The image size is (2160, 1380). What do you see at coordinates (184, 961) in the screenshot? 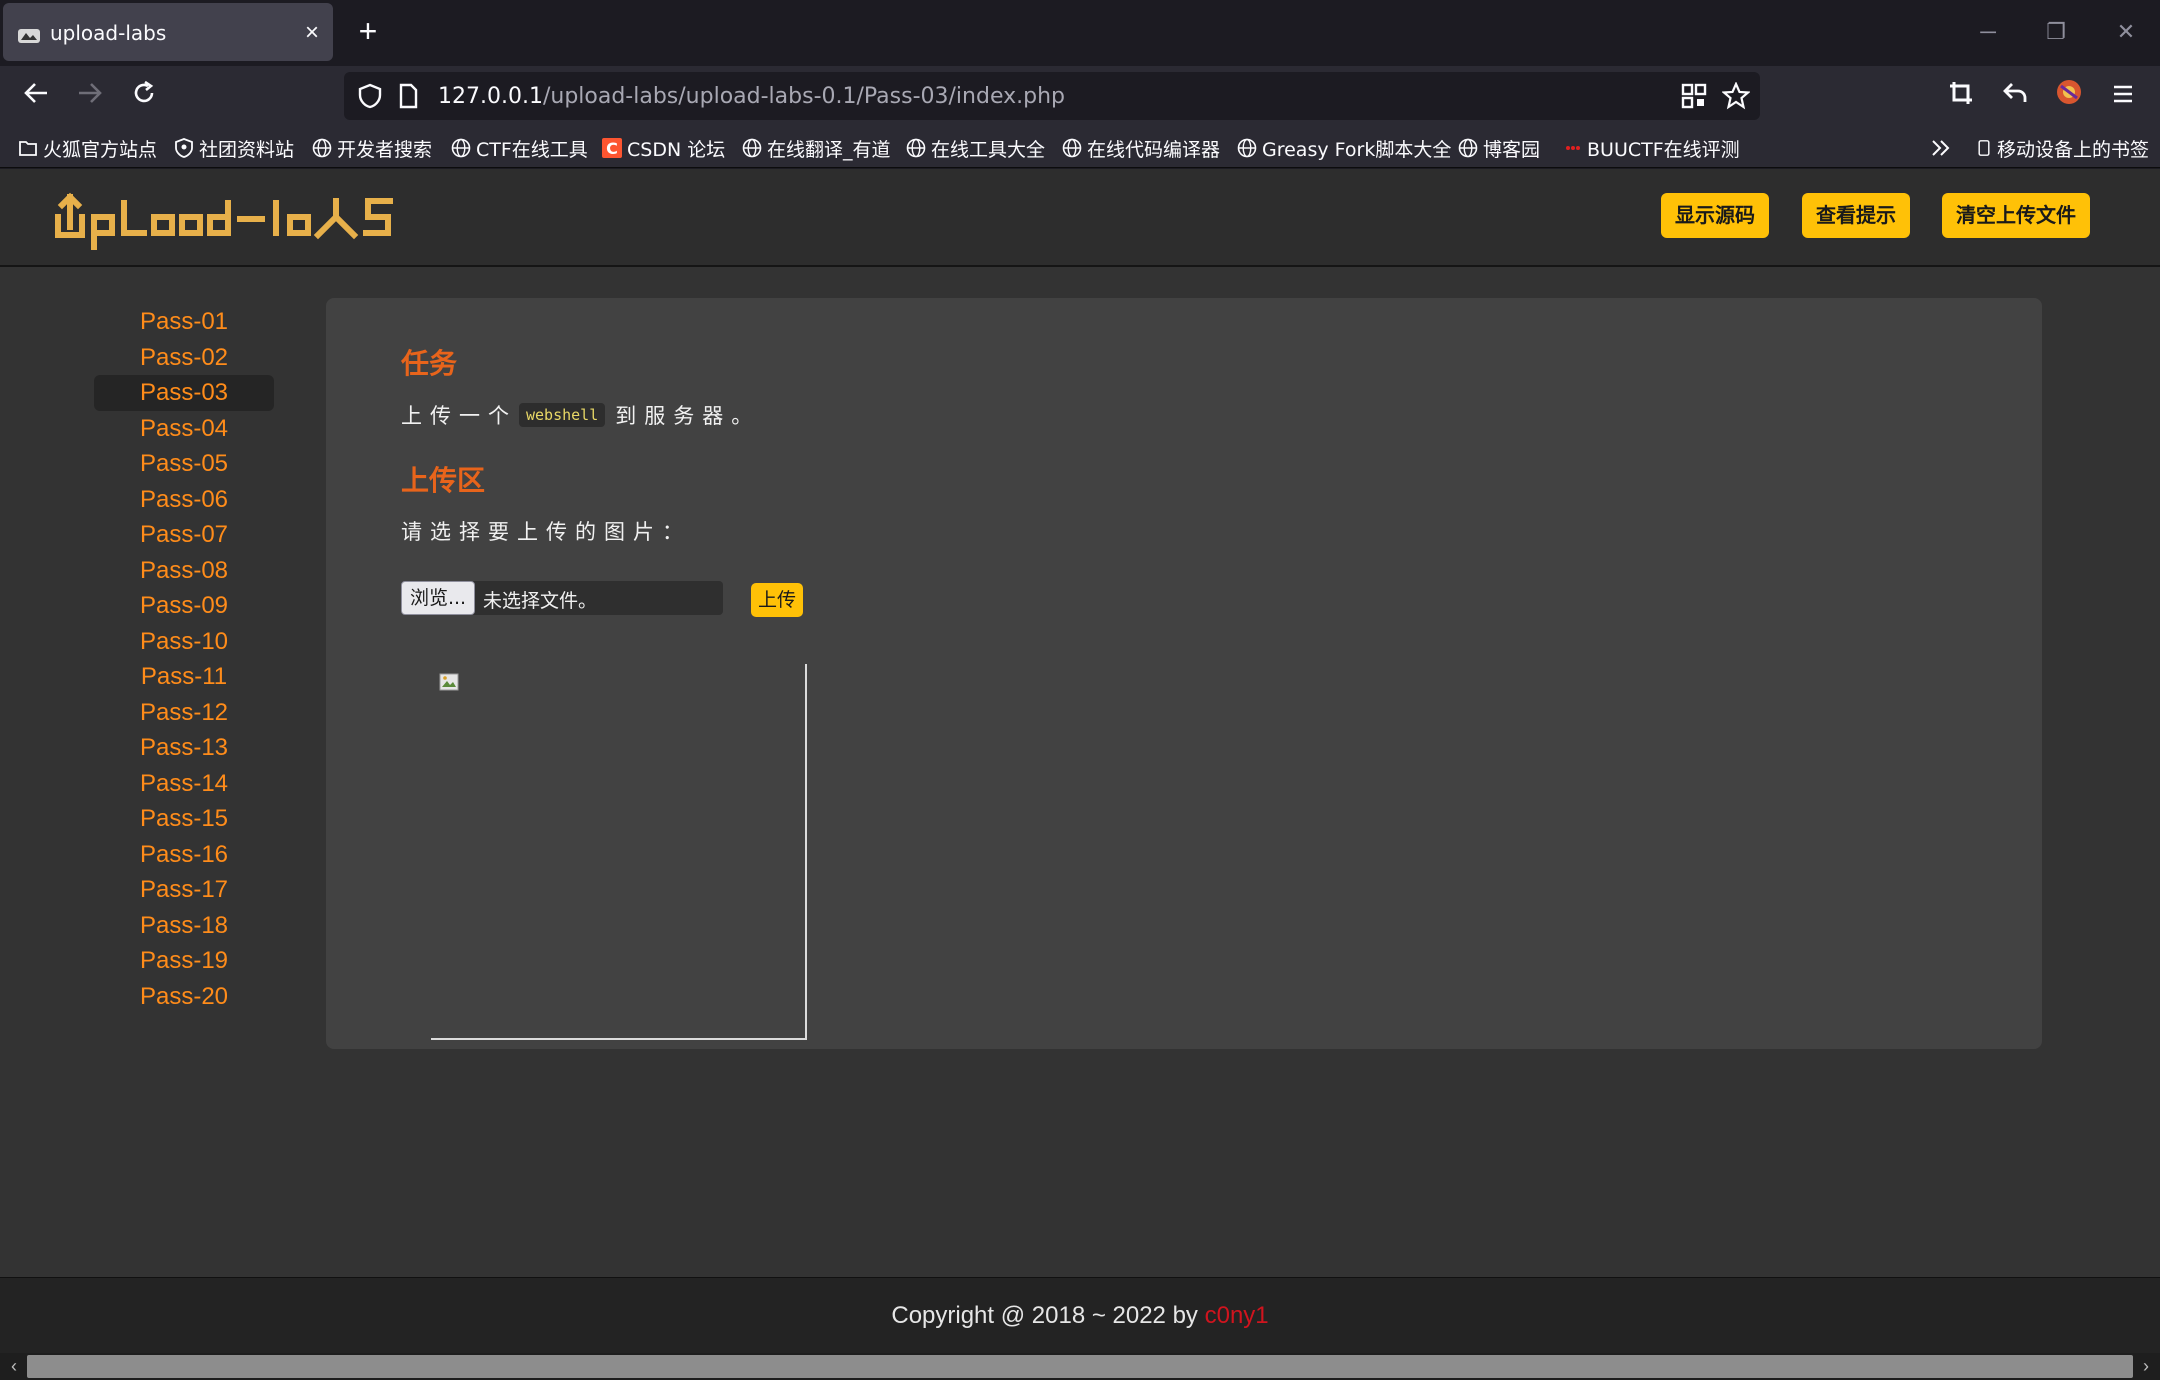
I see `sidebar-item-pass-19: Pass-19` at bounding box center [184, 961].